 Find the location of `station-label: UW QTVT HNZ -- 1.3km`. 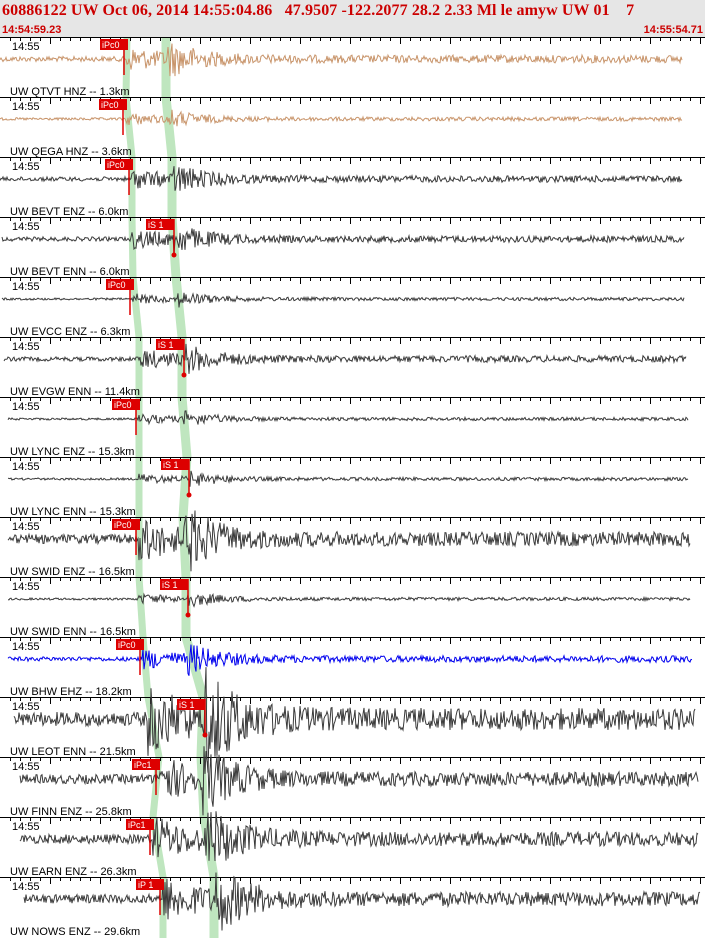

station-label: UW QTVT HNZ -- 1.3km is located at coordinates (70, 92).